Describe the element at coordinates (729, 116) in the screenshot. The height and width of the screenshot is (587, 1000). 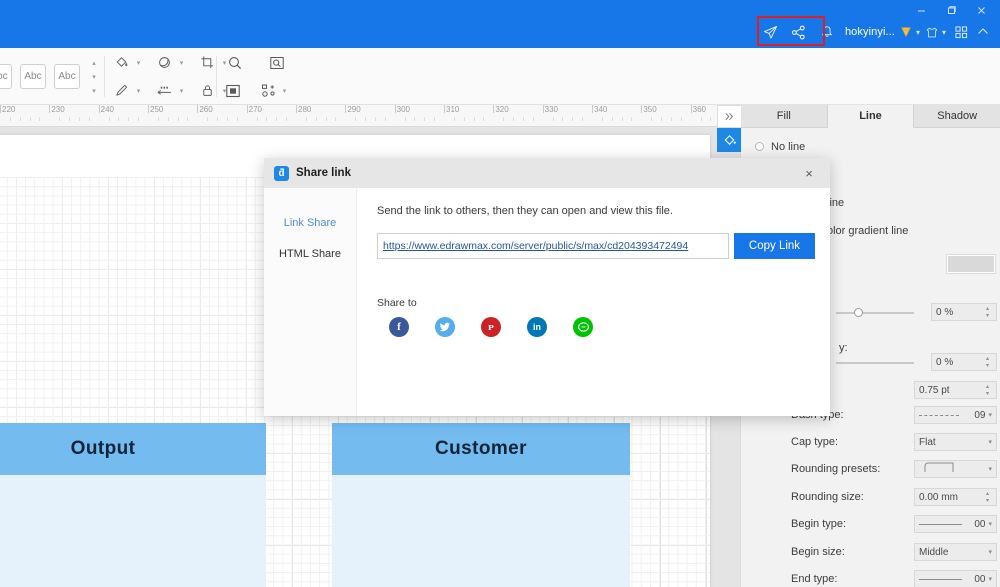
I see `panel-expand-button` at that location.